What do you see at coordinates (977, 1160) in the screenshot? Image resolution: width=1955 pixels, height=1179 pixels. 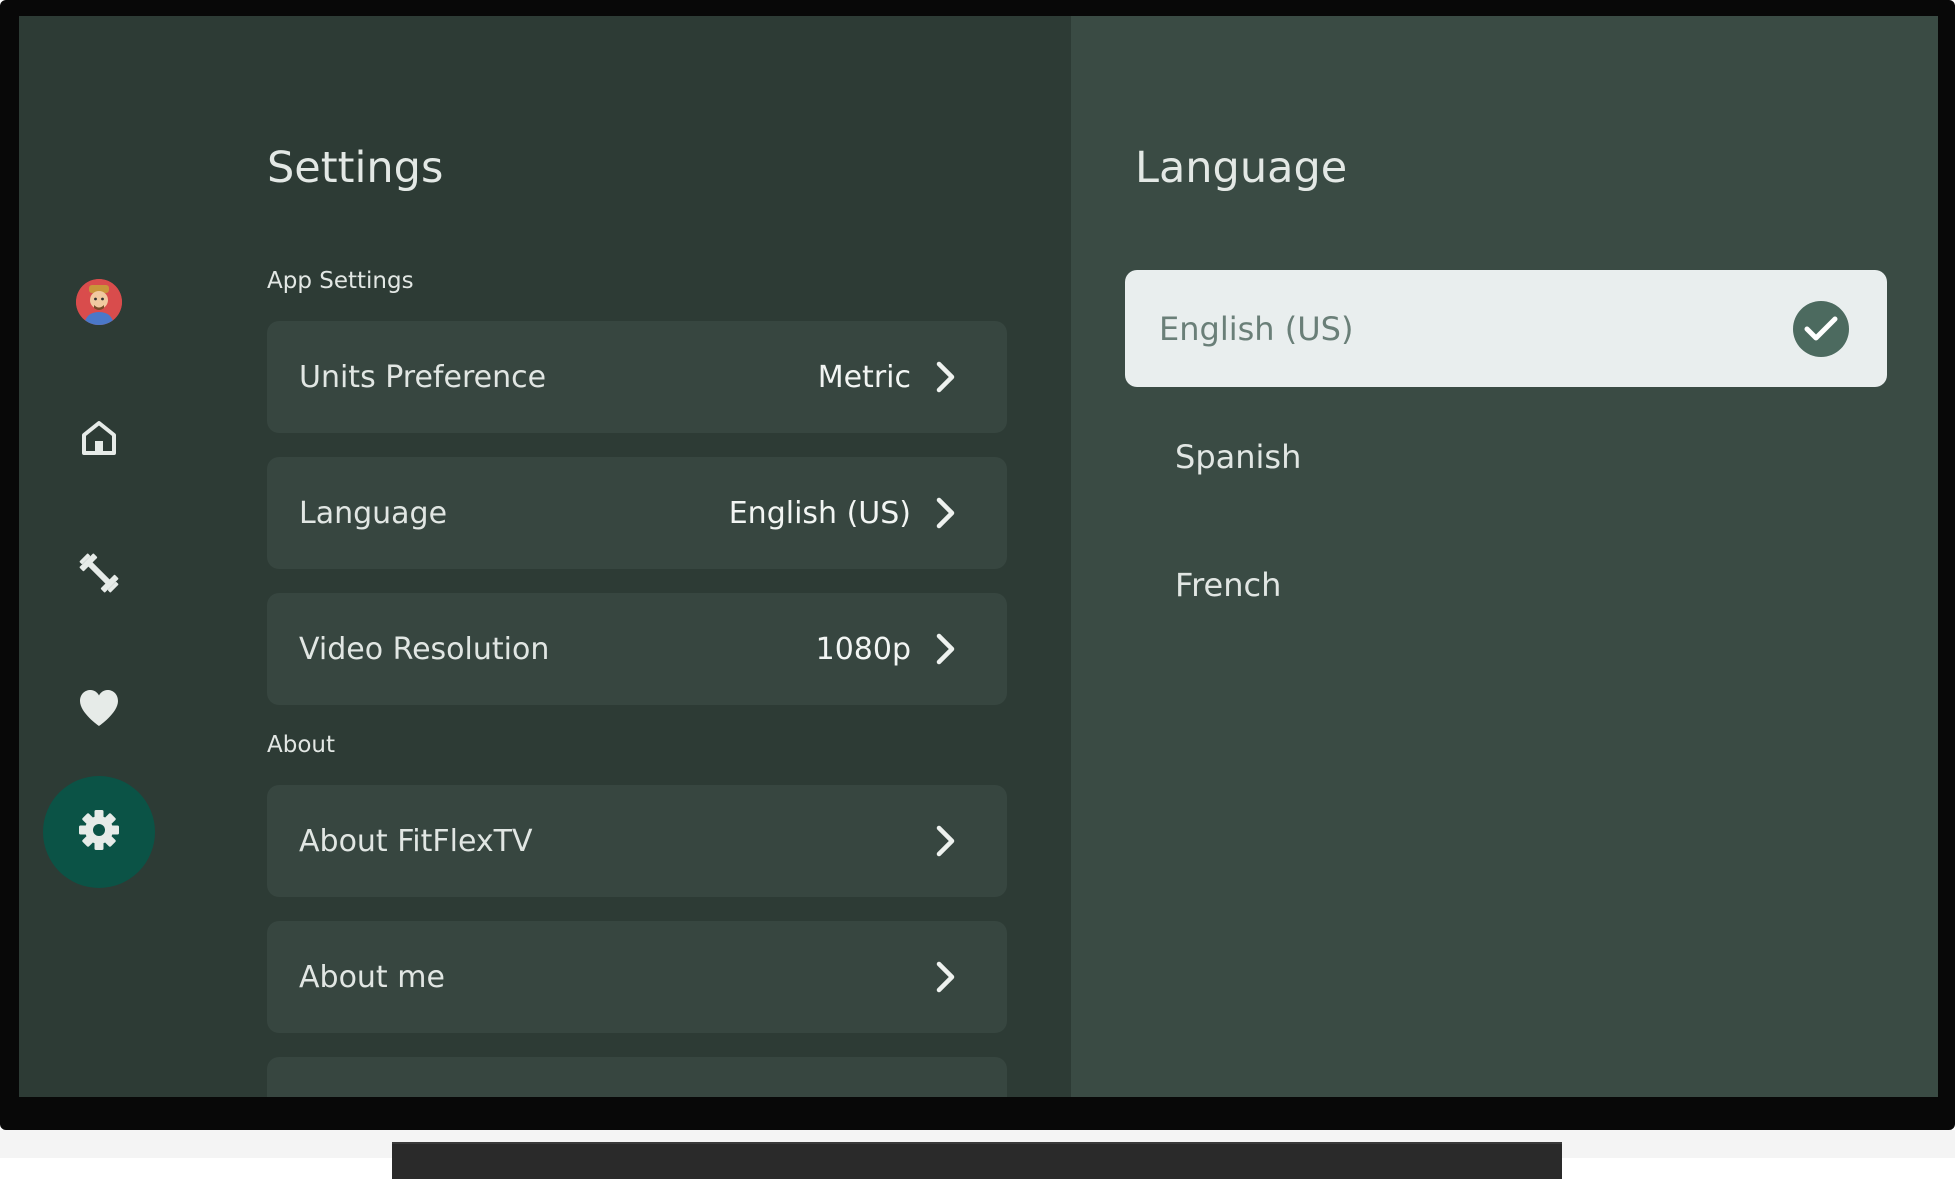 I see `tv-stand` at bounding box center [977, 1160].